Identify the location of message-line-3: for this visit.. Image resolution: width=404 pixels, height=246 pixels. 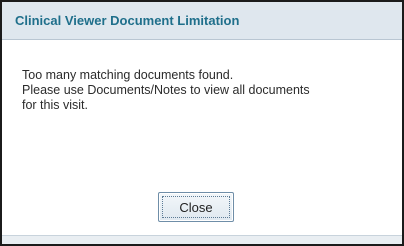
(55, 105).